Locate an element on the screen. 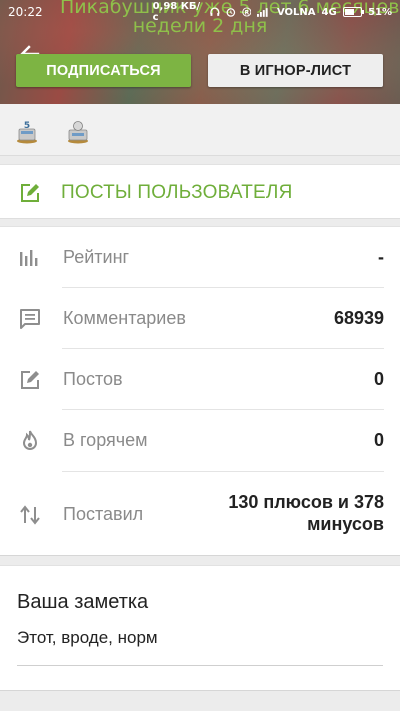 The width and height of the screenshot is (400, 711). awards-row: 5 is located at coordinates (200, 130).